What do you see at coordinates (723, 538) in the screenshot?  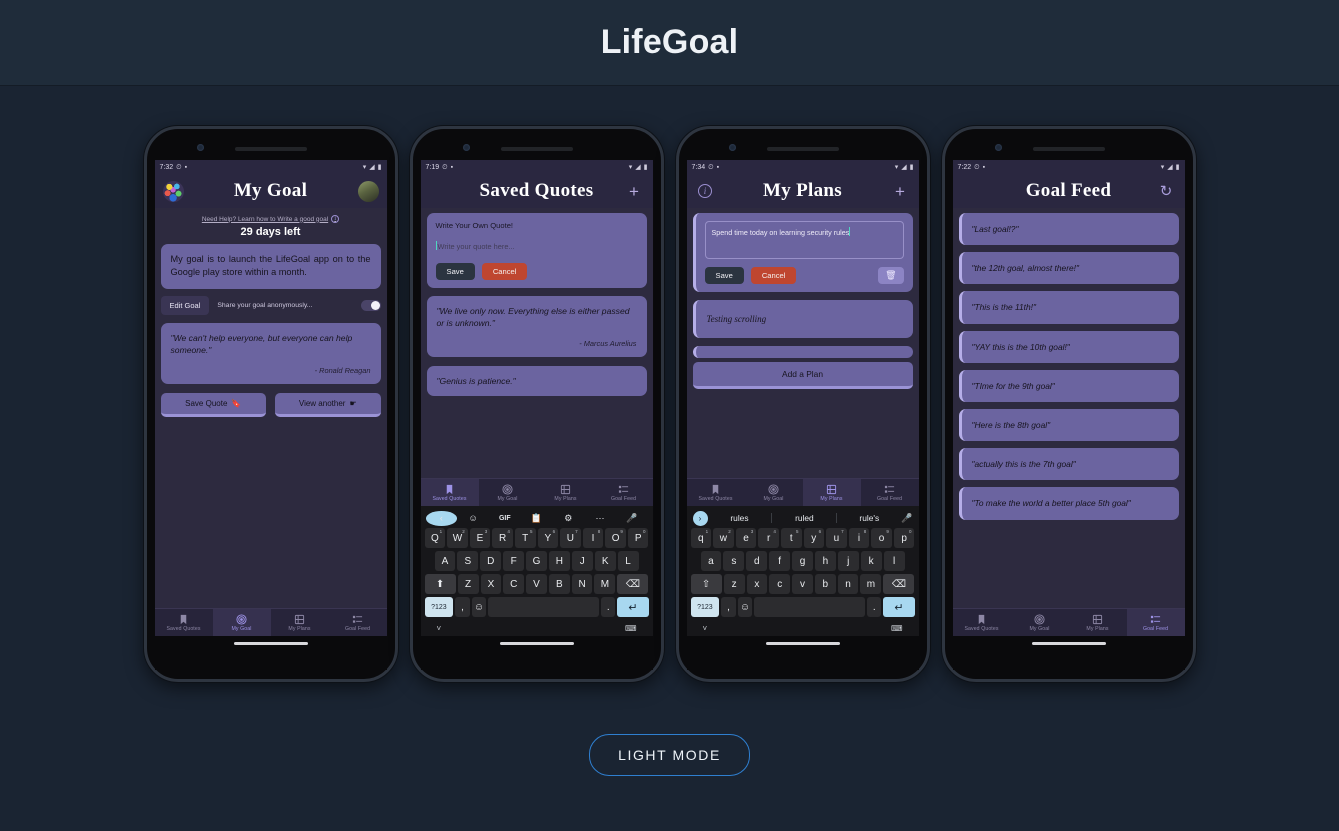 I see `key: 2w` at bounding box center [723, 538].